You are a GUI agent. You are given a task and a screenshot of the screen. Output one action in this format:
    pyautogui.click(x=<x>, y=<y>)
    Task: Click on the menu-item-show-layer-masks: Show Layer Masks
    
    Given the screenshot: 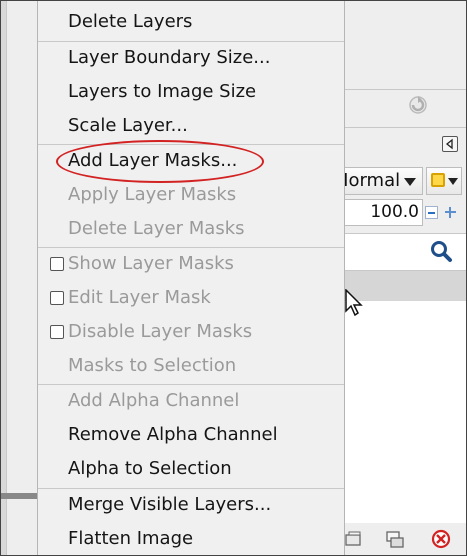 What is the action you would take?
    pyautogui.click(x=191, y=264)
    